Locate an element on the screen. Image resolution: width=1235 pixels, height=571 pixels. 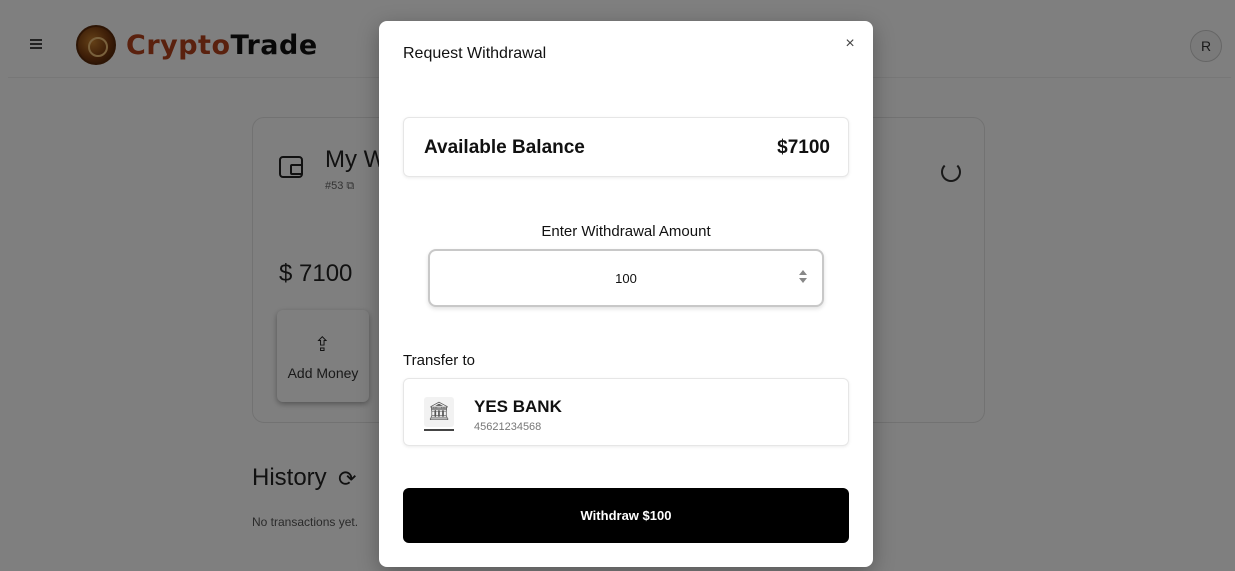
withdrawal-amount-field is located at coordinates (626, 278).